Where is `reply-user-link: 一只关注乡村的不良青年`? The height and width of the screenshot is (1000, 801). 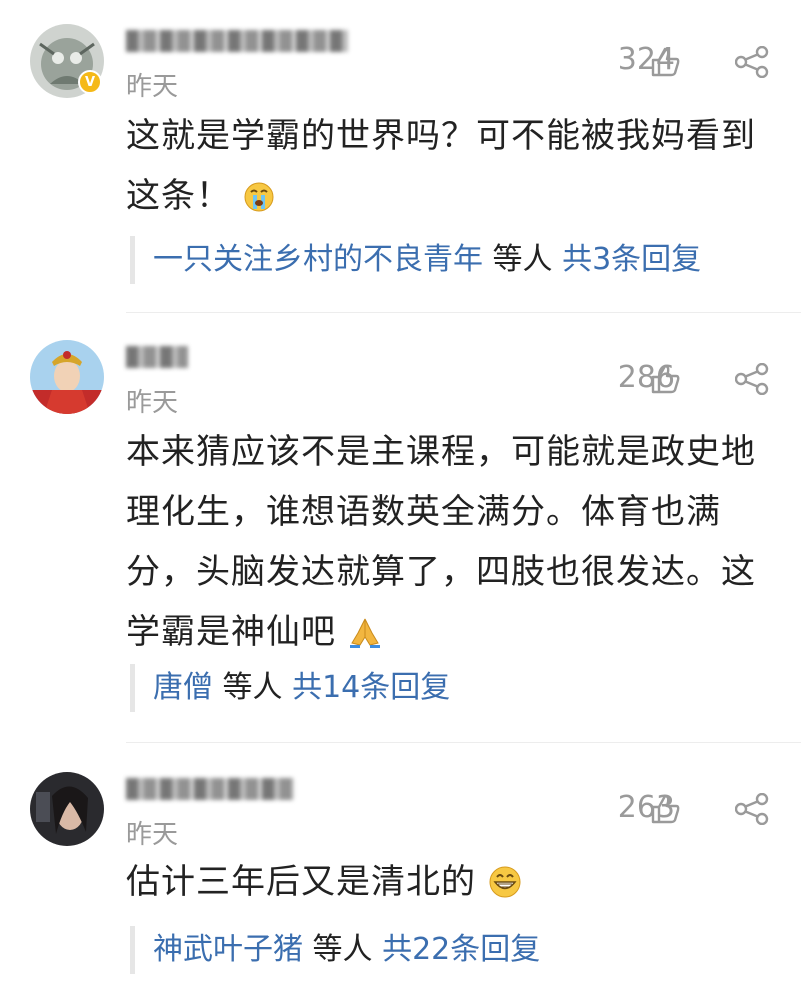 reply-user-link: 一只关注乡村的不良青年 is located at coordinates (318, 259).